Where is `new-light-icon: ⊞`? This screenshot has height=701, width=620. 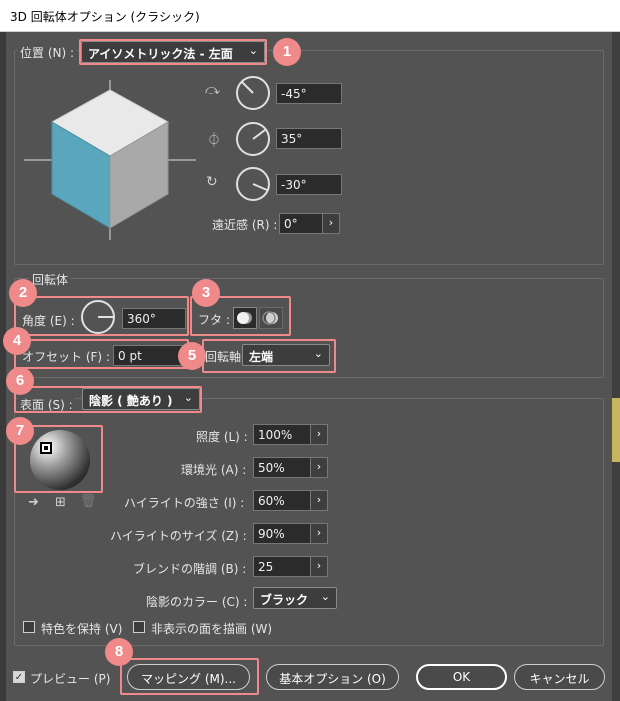 new-light-icon: ⊞ is located at coordinates (60, 502).